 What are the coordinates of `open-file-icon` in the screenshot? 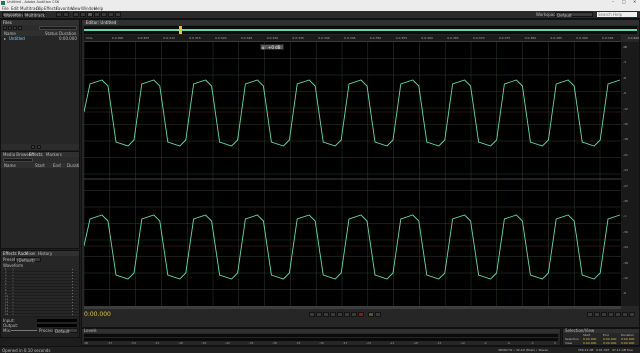 It's located at (5, 28).